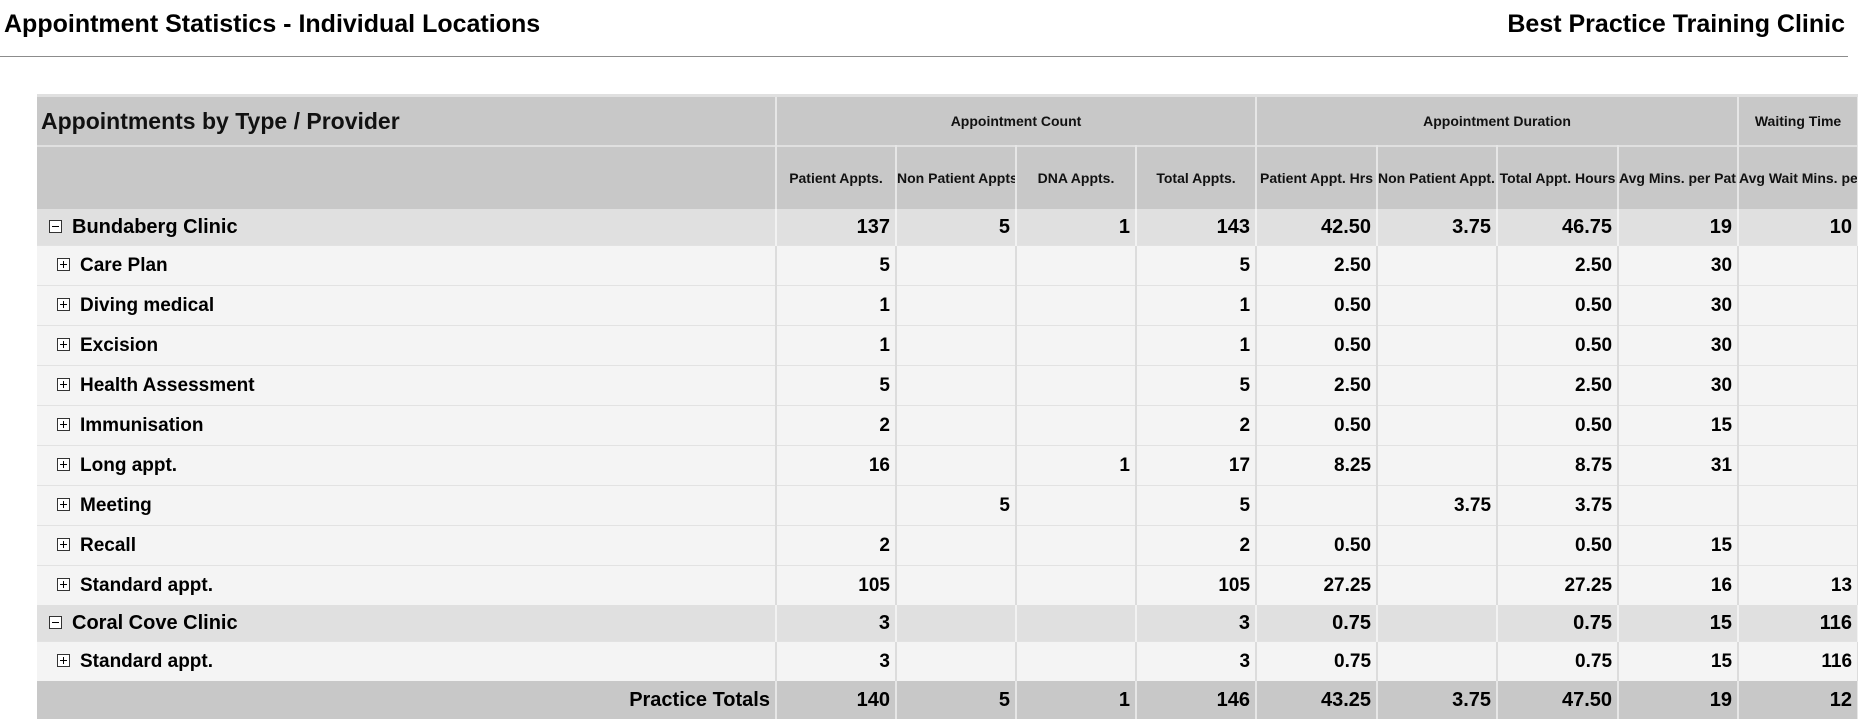 The width and height of the screenshot is (1858, 719). Describe the element at coordinates (1558, 177) in the screenshot. I see `col-header-total-hrs: Total Appt. Hours` at that location.